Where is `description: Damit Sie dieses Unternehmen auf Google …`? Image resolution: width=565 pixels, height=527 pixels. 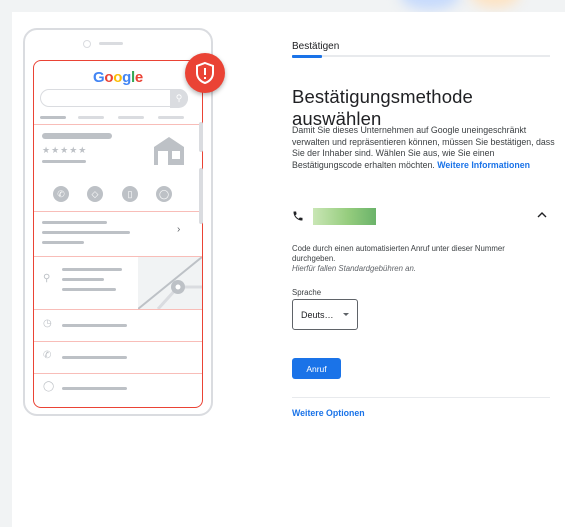
description: Damit Sie dieses Unternehmen auf Google … is located at coordinates (423, 148).